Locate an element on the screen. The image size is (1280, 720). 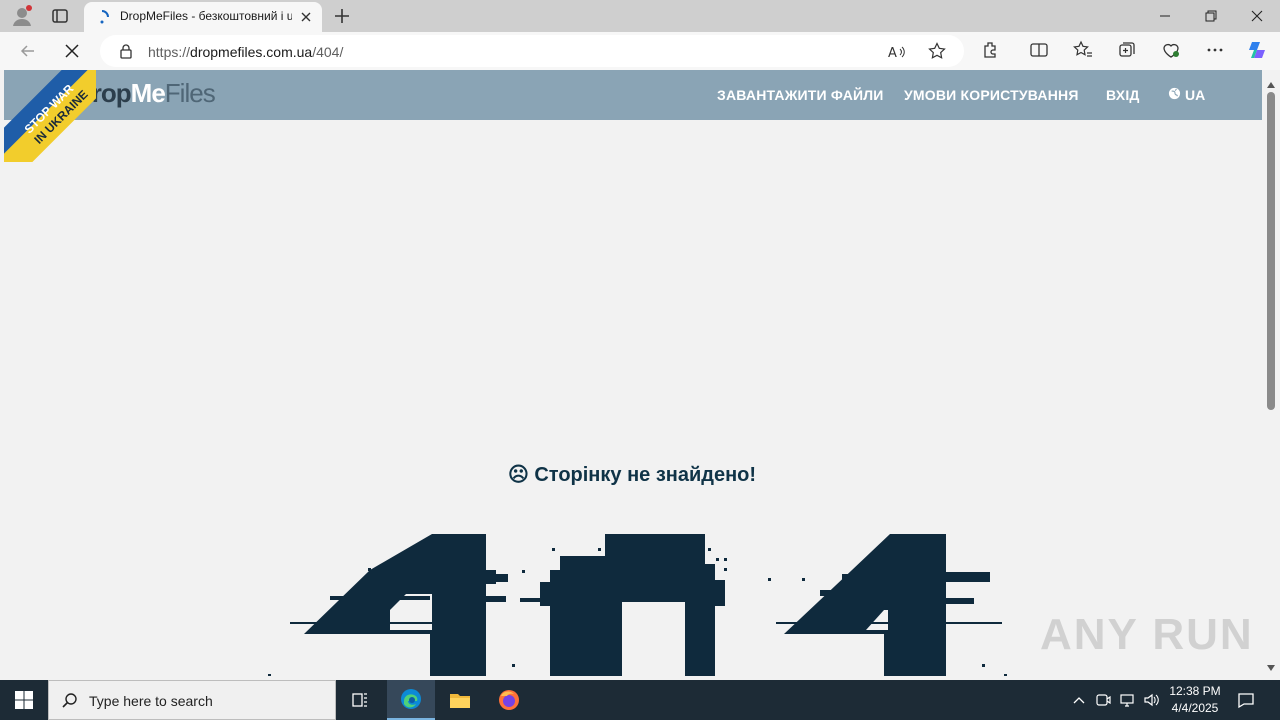
tab-title: DropMeFiles - безкоштовний і u is located at coordinates (206, 16).